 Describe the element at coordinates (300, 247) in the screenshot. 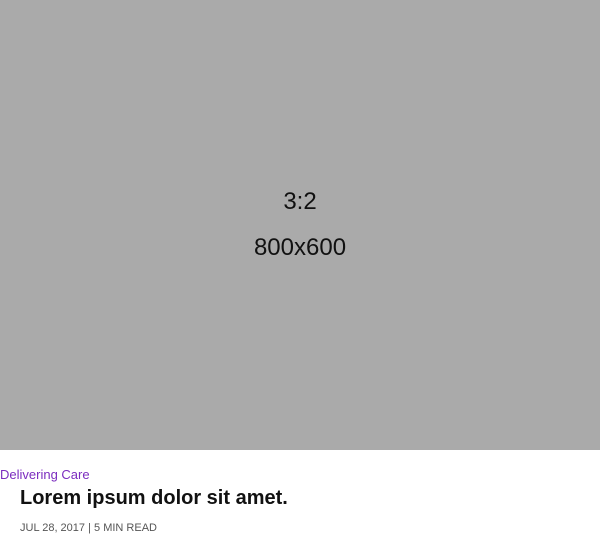

I see `image-size-label: 800x600` at that location.